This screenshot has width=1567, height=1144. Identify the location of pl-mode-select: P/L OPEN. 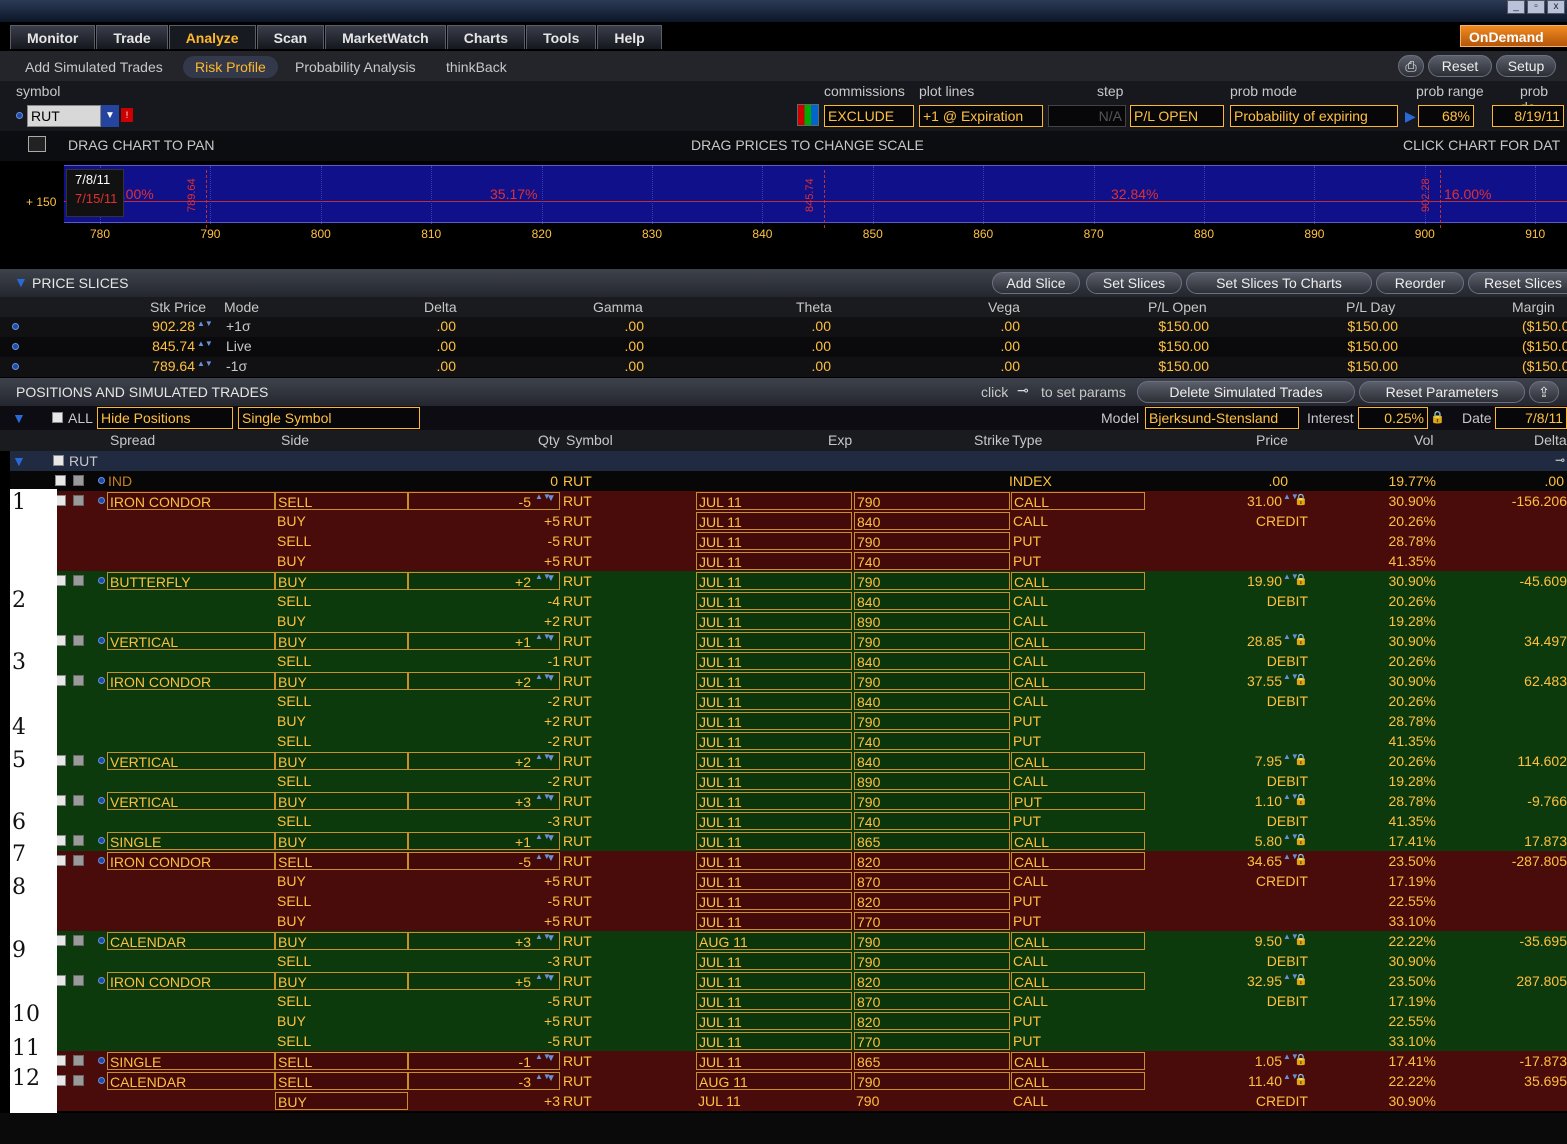
(1177, 116).